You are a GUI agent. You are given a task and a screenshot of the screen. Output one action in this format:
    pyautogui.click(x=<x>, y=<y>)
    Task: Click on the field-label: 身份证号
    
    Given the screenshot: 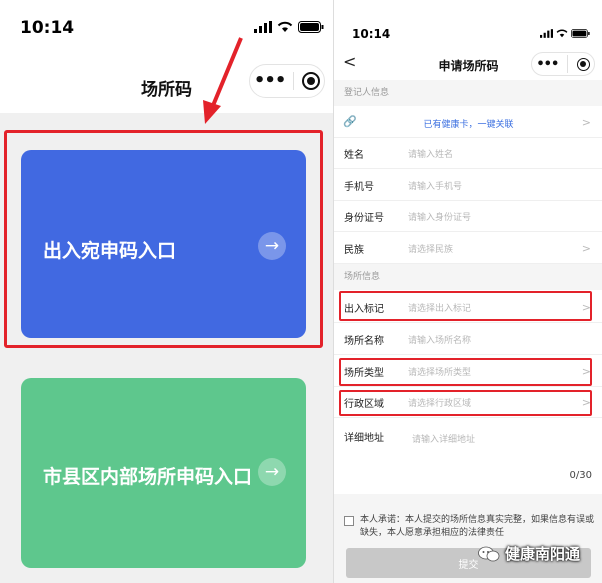 What is the action you would take?
    pyautogui.click(x=364, y=218)
    